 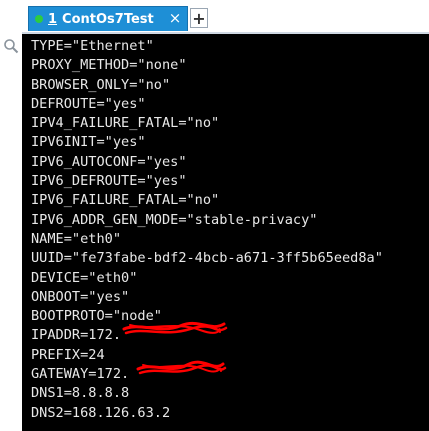 What do you see at coordinates (174, 219) in the screenshot?
I see `terminal-line: IPV6_ADDR_GEN_MODE="stable-privacy"` at bounding box center [174, 219].